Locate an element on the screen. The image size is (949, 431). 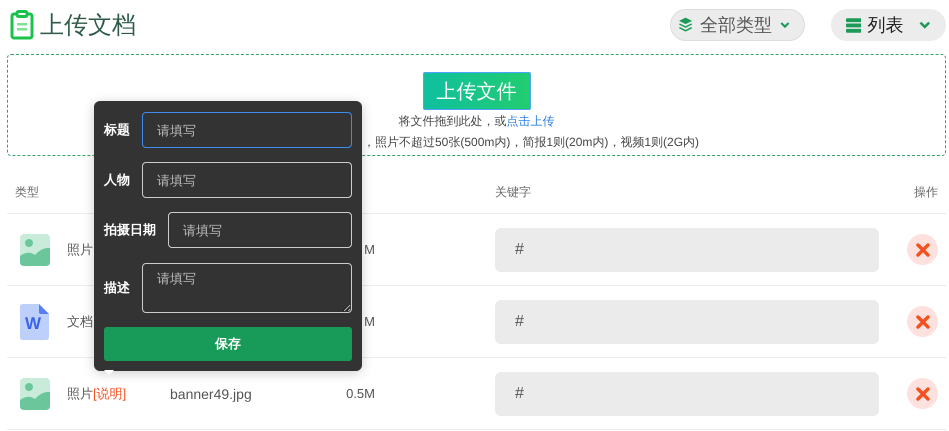
column-header: 操作 is located at coordinates (926, 192).